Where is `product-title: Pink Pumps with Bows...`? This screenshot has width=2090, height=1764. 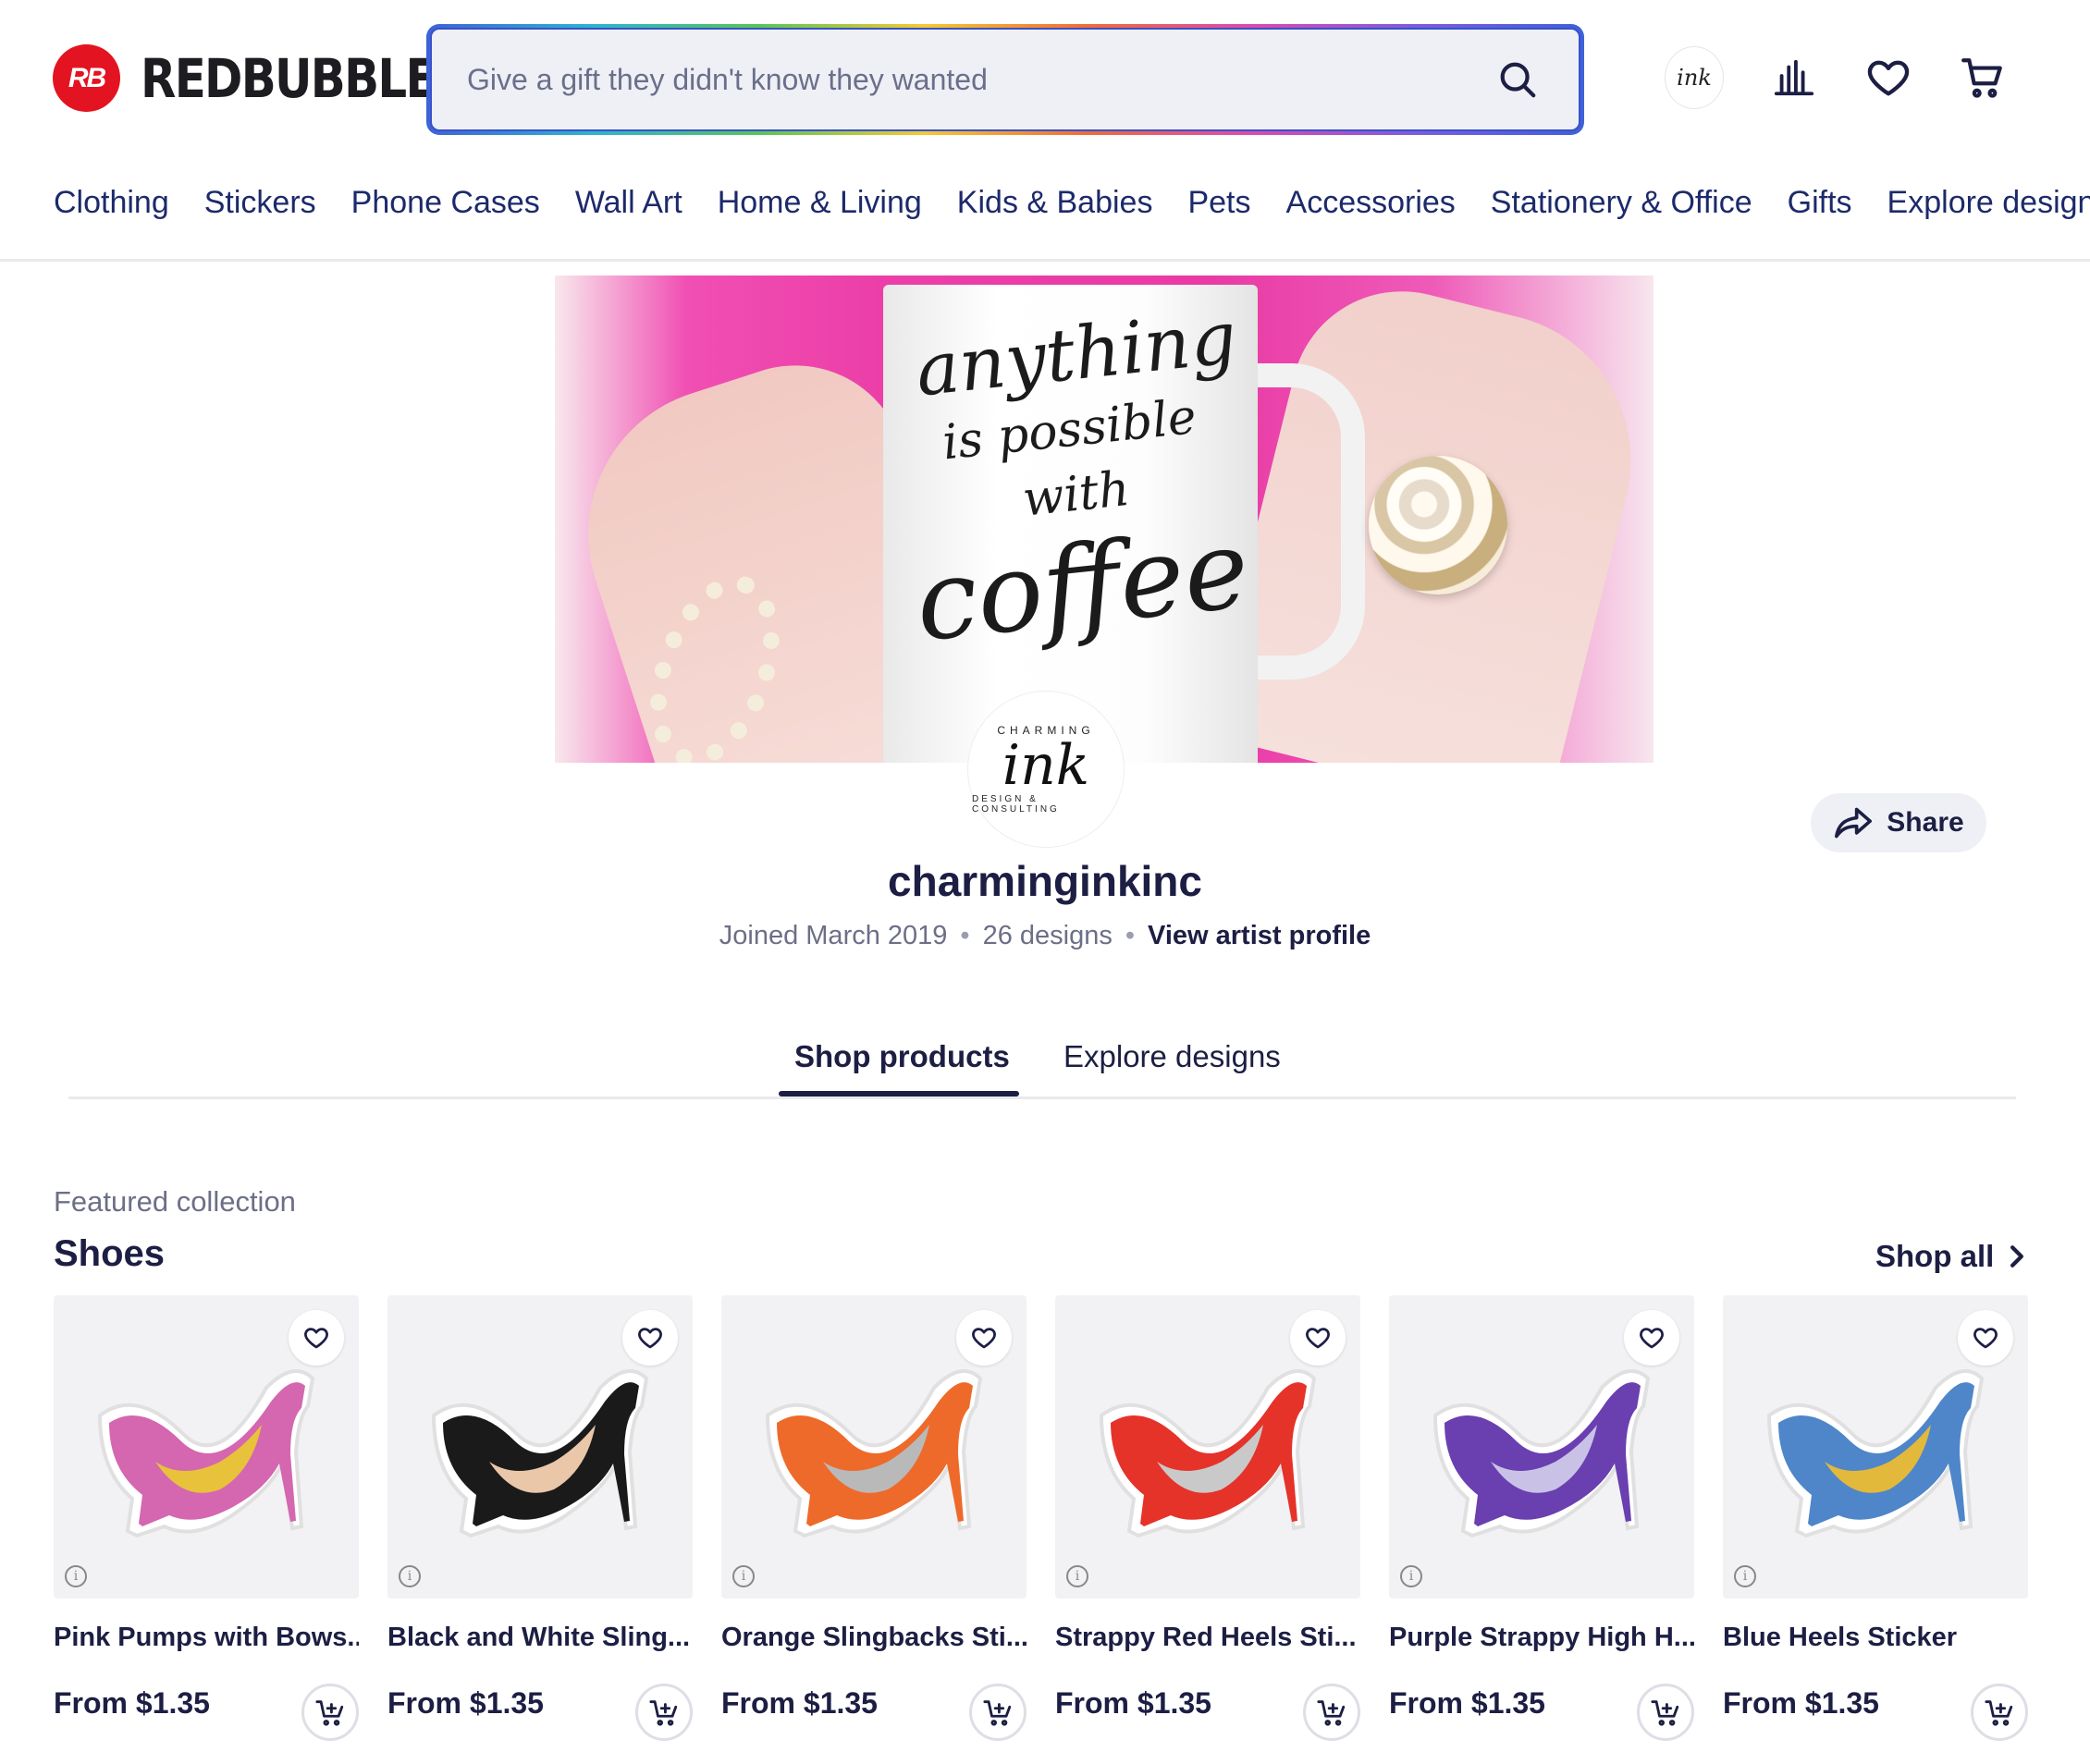
product-title: Pink Pumps with Bows... is located at coordinates (206, 1638).